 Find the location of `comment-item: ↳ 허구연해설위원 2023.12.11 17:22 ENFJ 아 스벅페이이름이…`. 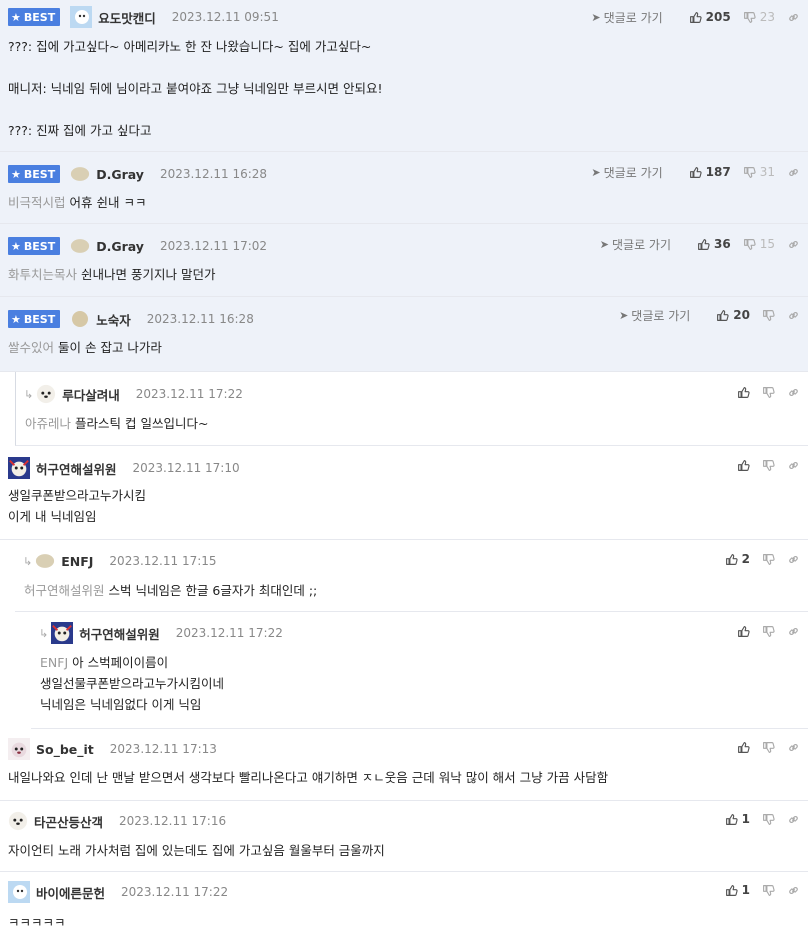

comment-item: ↳ 허구연해설위원 2023.12.11 17:22 ENFJ 아 스벅페이이름이… is located at coordinates (419, 670).